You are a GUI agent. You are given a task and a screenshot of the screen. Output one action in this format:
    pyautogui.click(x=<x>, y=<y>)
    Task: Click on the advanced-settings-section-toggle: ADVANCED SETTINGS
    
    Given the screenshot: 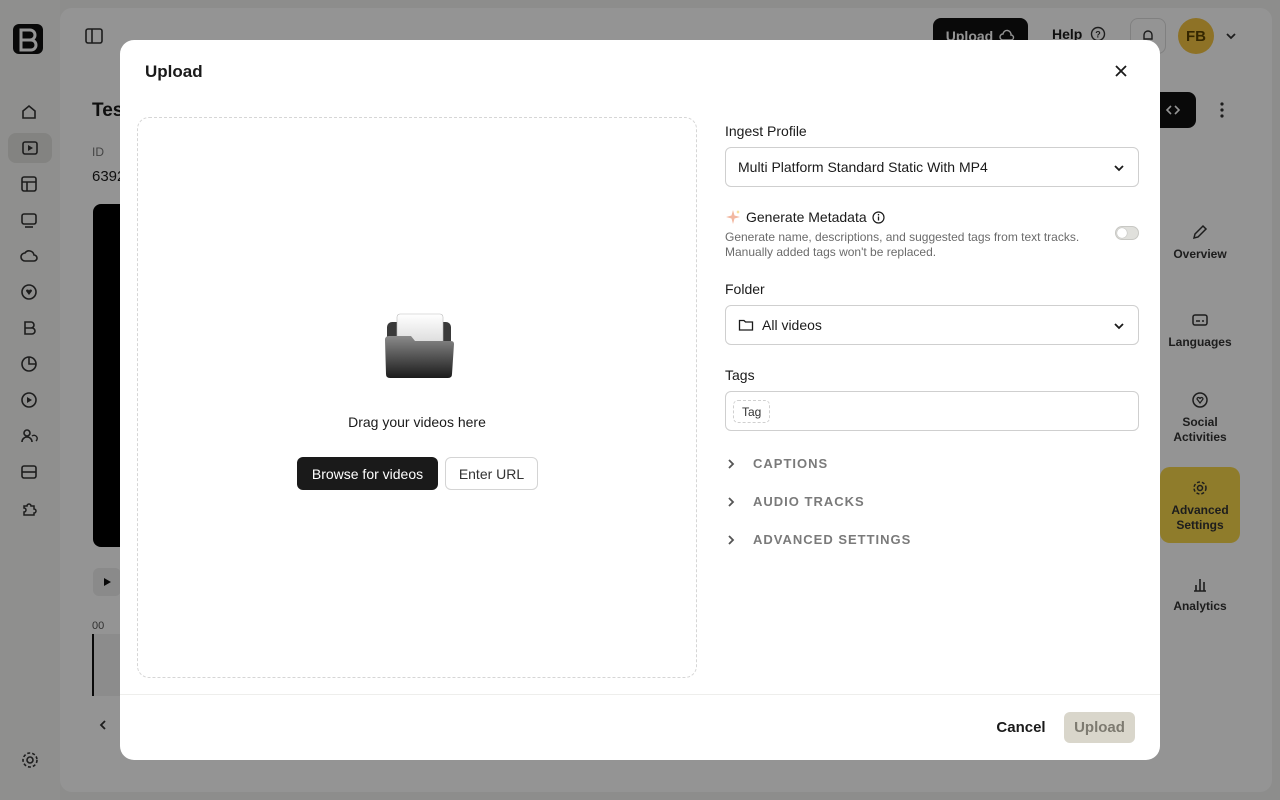 What is the action you would take?
    pyautogui.click(x=818, y=539)
    